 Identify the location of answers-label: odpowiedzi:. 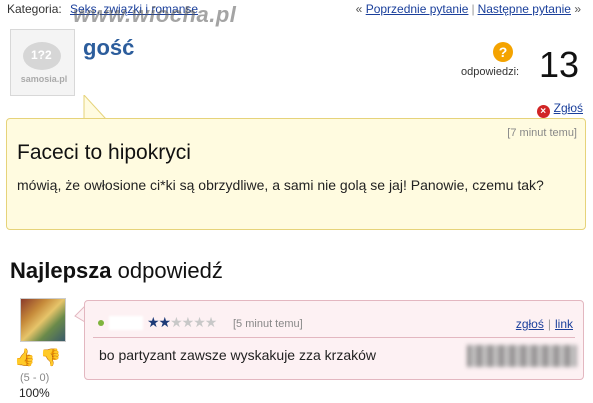
(490, 72).